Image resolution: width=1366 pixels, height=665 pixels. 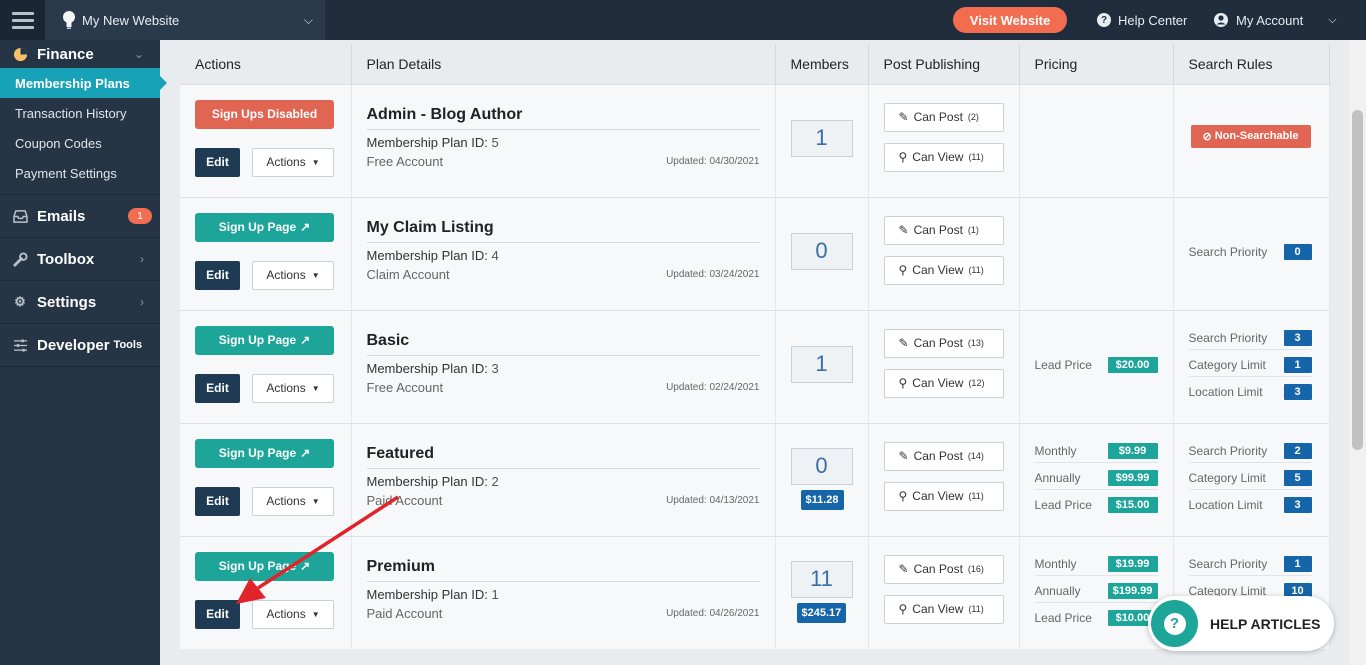 What do you see at coordinates (943, 456) in the screenshot?
I see `can-post-button: ✎ Can Post (14)` at bounding box center [943, 456].